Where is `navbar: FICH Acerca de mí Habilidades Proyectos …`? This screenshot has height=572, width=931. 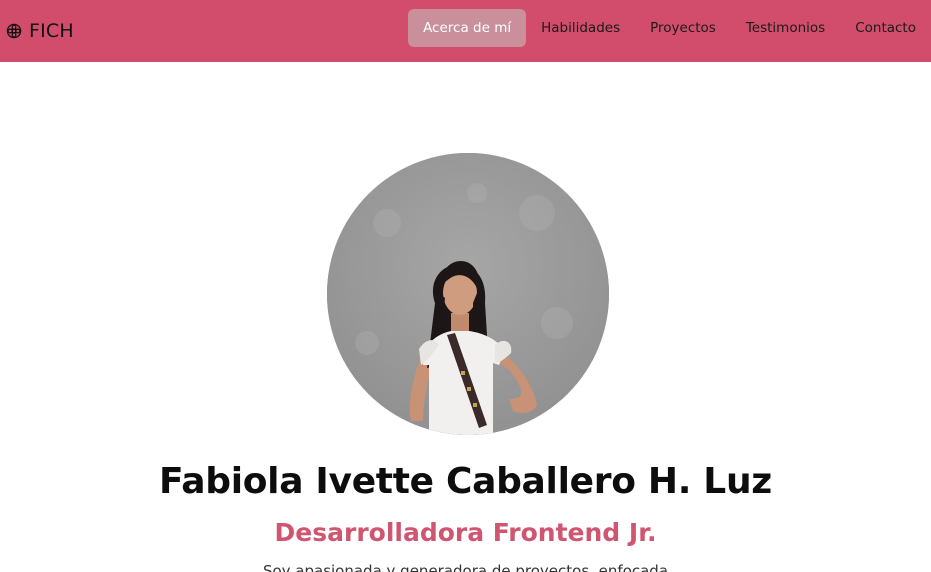
navbar: FICH Acerca de mí Habilidades Proyectos … is located at coordinates (465, 31).